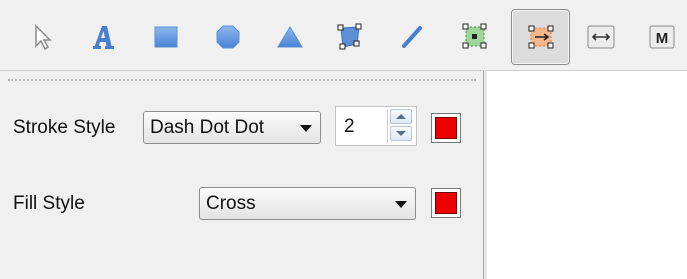 This screenshot has width=687, height=279. I want to click on stroke-style-value: Dash Dot Dot, so click(207, 127).